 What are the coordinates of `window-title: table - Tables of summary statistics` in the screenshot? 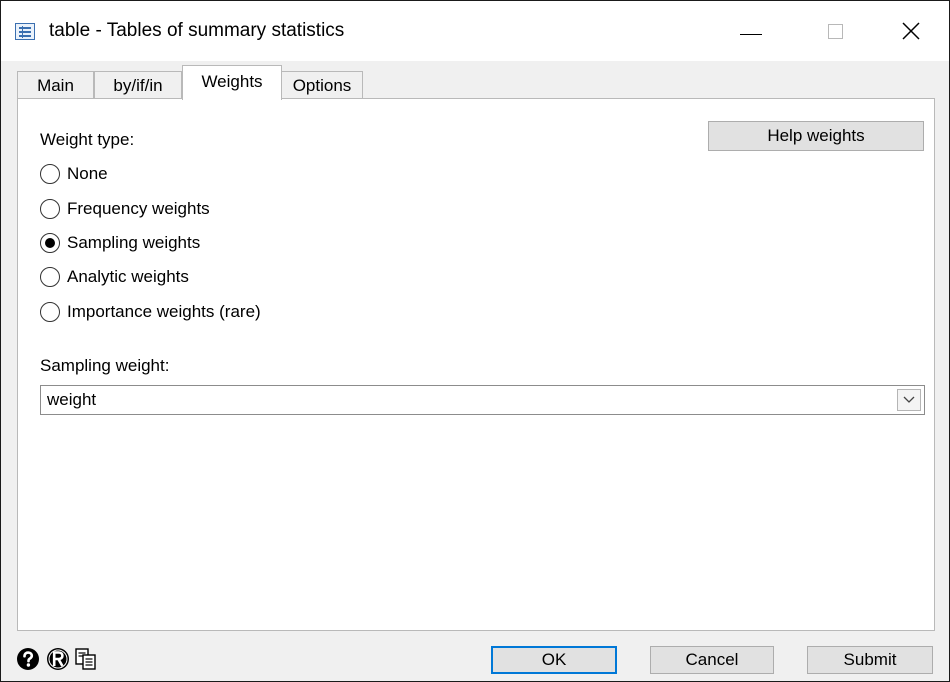 It's located at (197, 30).